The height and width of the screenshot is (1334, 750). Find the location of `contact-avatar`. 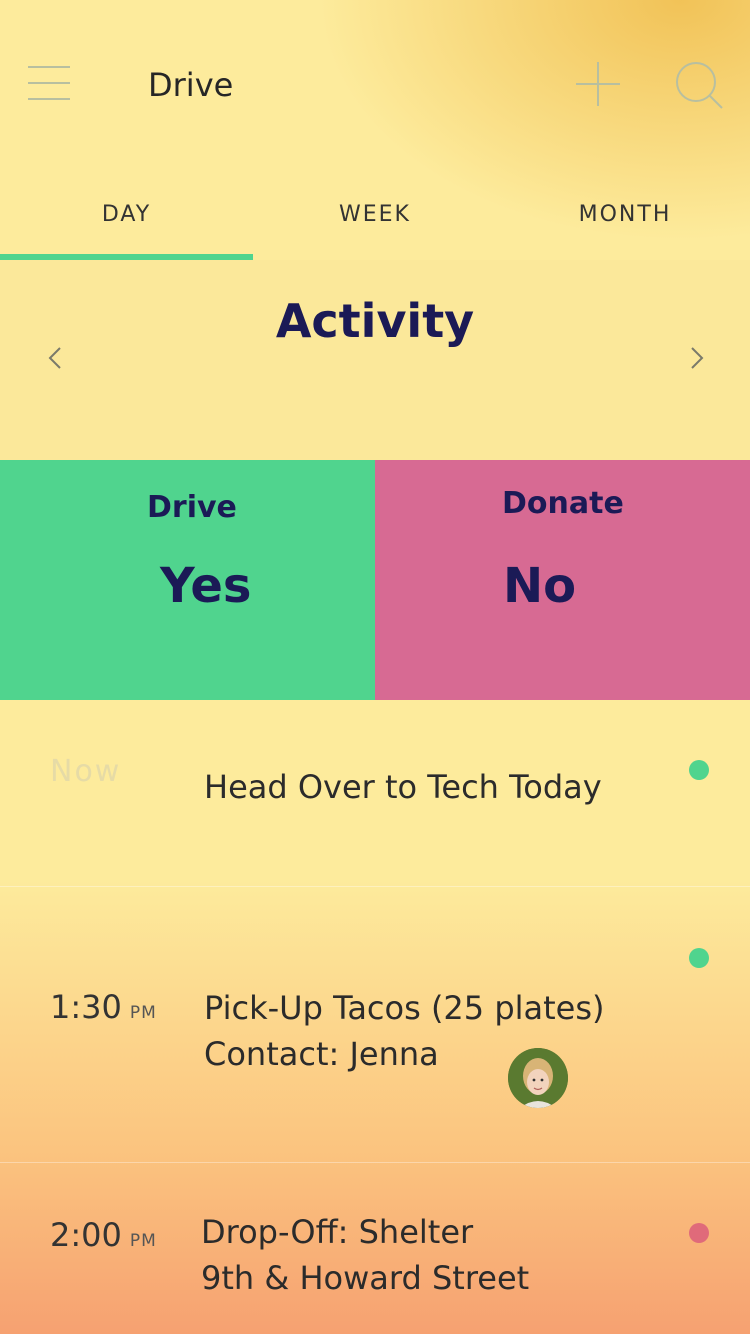

contact-avatar is located at coordinates (538, 1078).